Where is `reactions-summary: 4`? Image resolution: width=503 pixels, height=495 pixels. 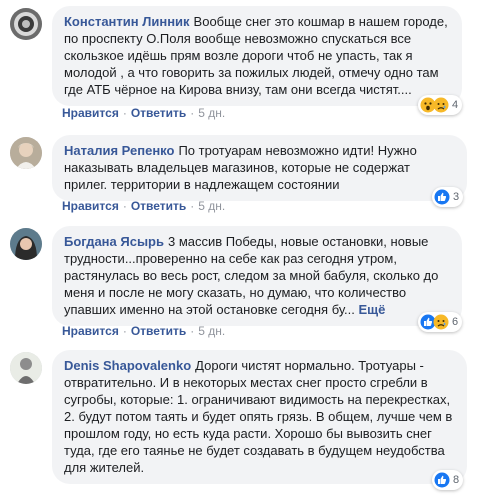
reactions-summary: 4 is located at coordinates (440, 105).